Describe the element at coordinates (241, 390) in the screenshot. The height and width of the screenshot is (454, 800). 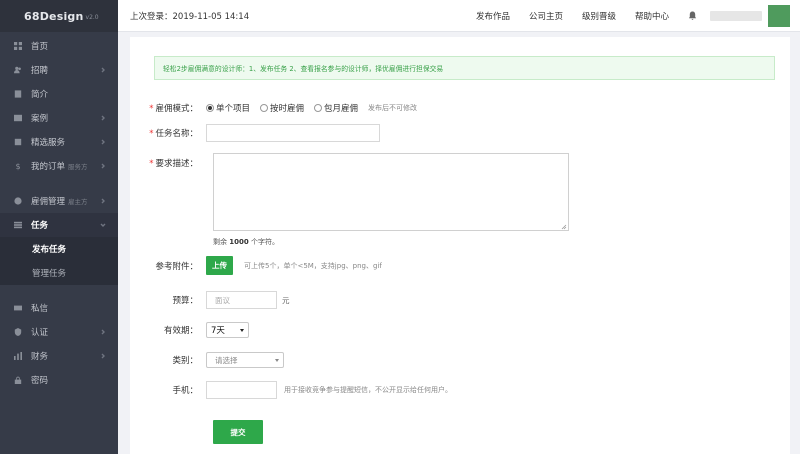
I see `phone-input` at that location.